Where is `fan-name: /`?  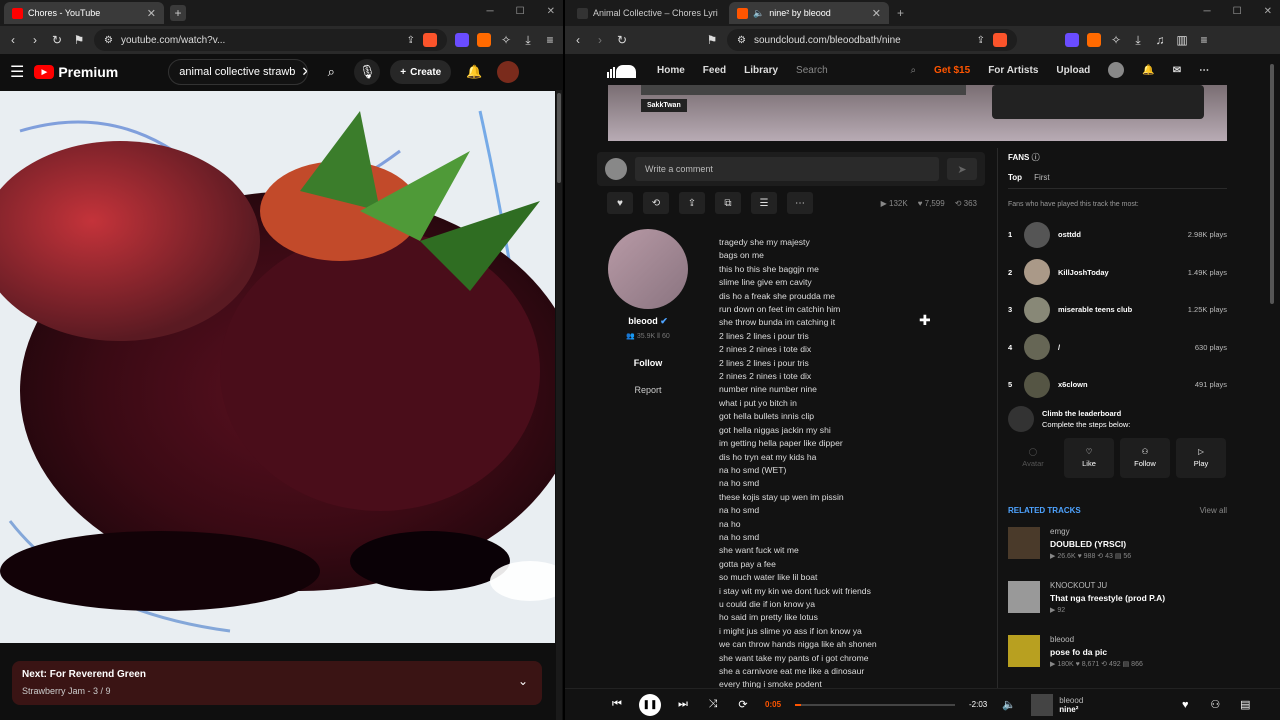
fan-name: / is located at coordinates (1126, 347).